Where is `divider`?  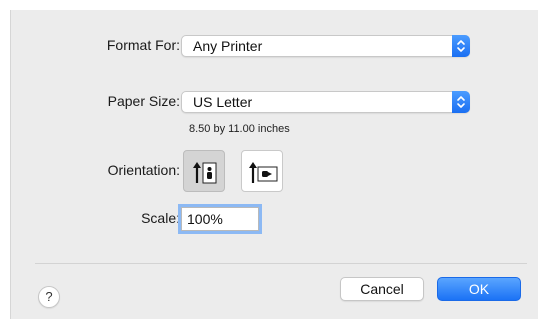 divider is located at coordinates (281, 263).